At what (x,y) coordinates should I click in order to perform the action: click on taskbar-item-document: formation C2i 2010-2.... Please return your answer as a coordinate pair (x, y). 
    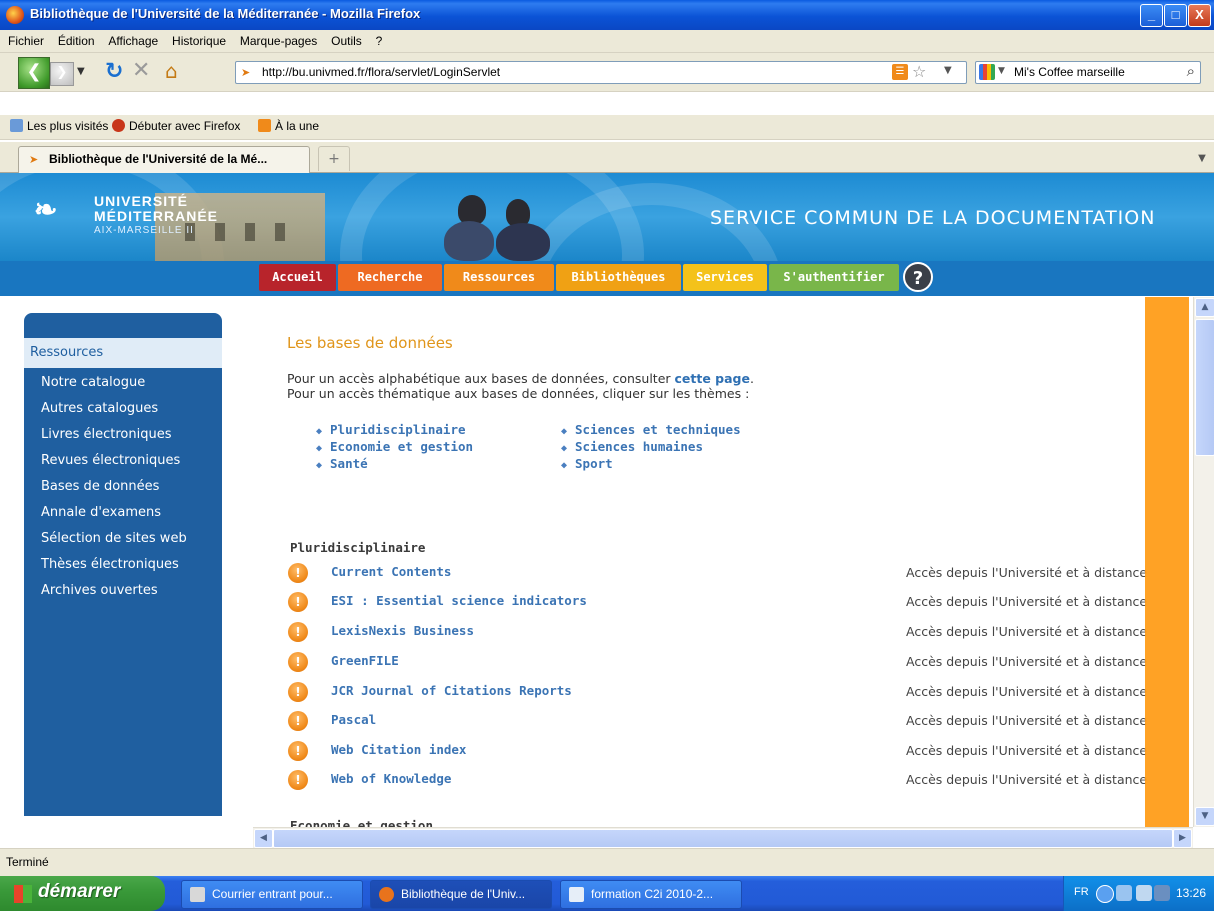
    Looking at the image, I should click on (651, 894).